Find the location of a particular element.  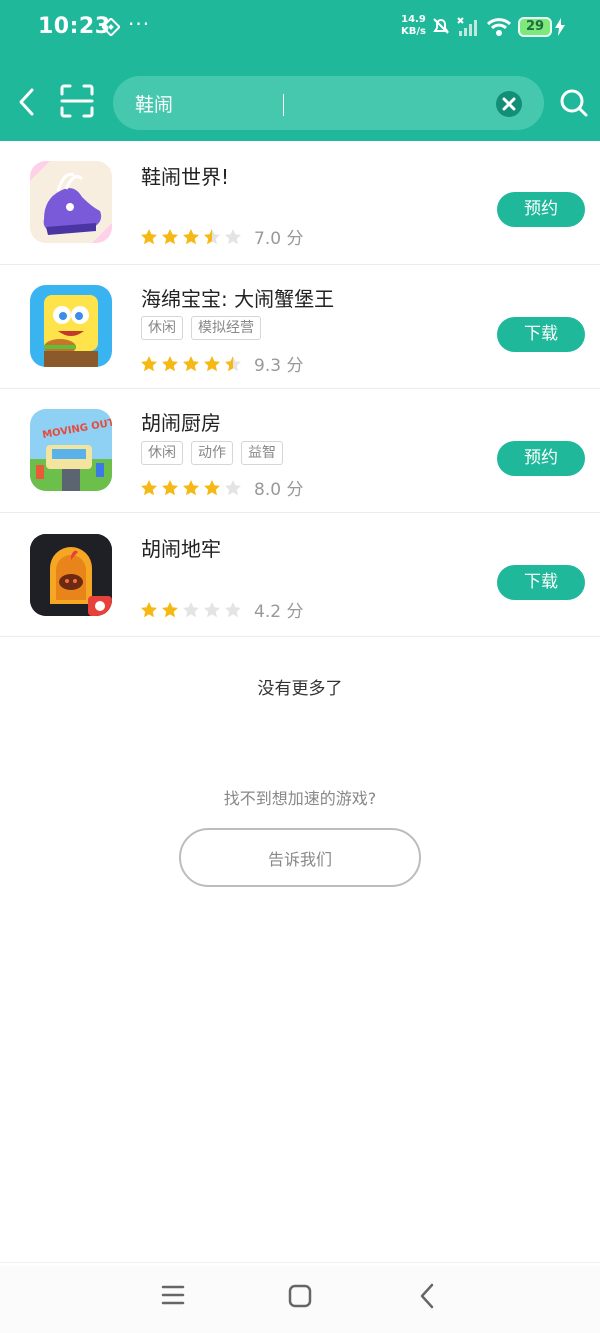

game-tags: 休闲 动作 益智 is located at coordinates (212, 453).